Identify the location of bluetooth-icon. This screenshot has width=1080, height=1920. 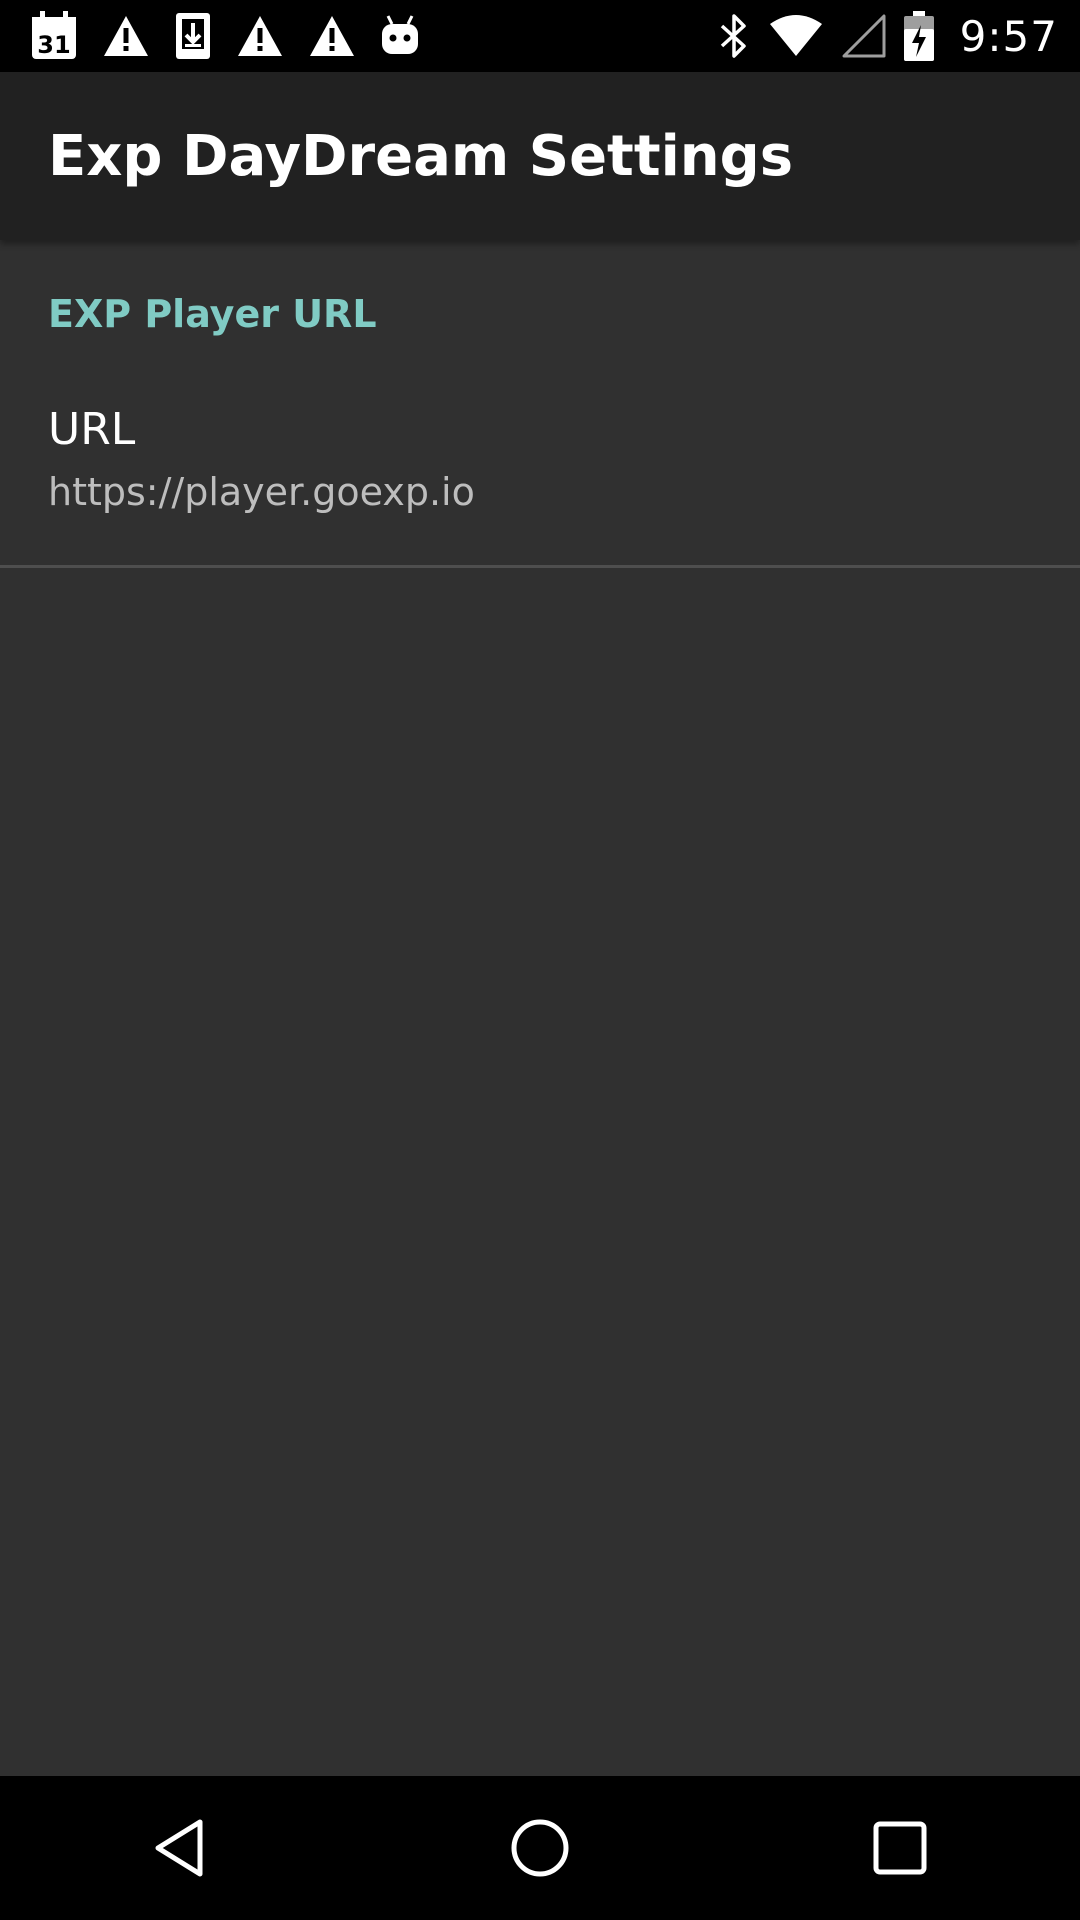
(734, 36).